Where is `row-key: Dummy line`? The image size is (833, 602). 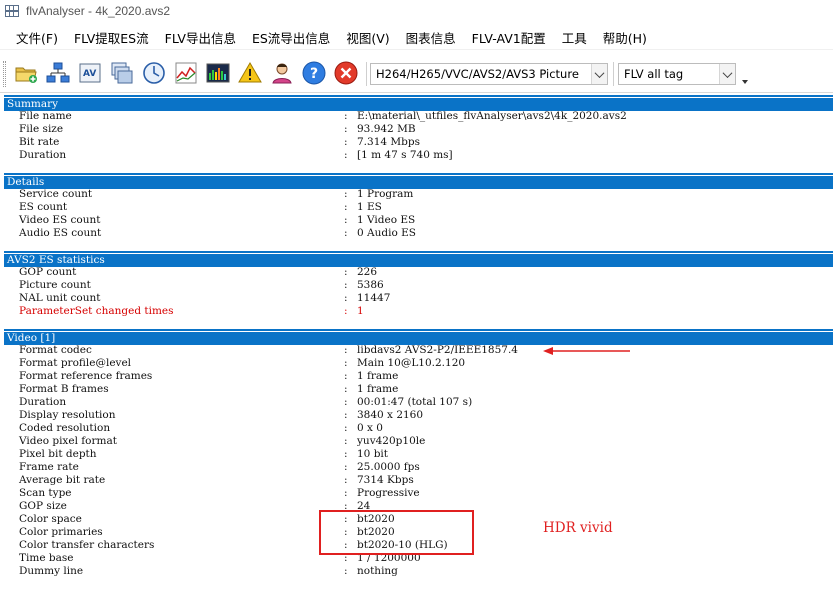
row-key: Dummy line is located at coordinates (51, 571).